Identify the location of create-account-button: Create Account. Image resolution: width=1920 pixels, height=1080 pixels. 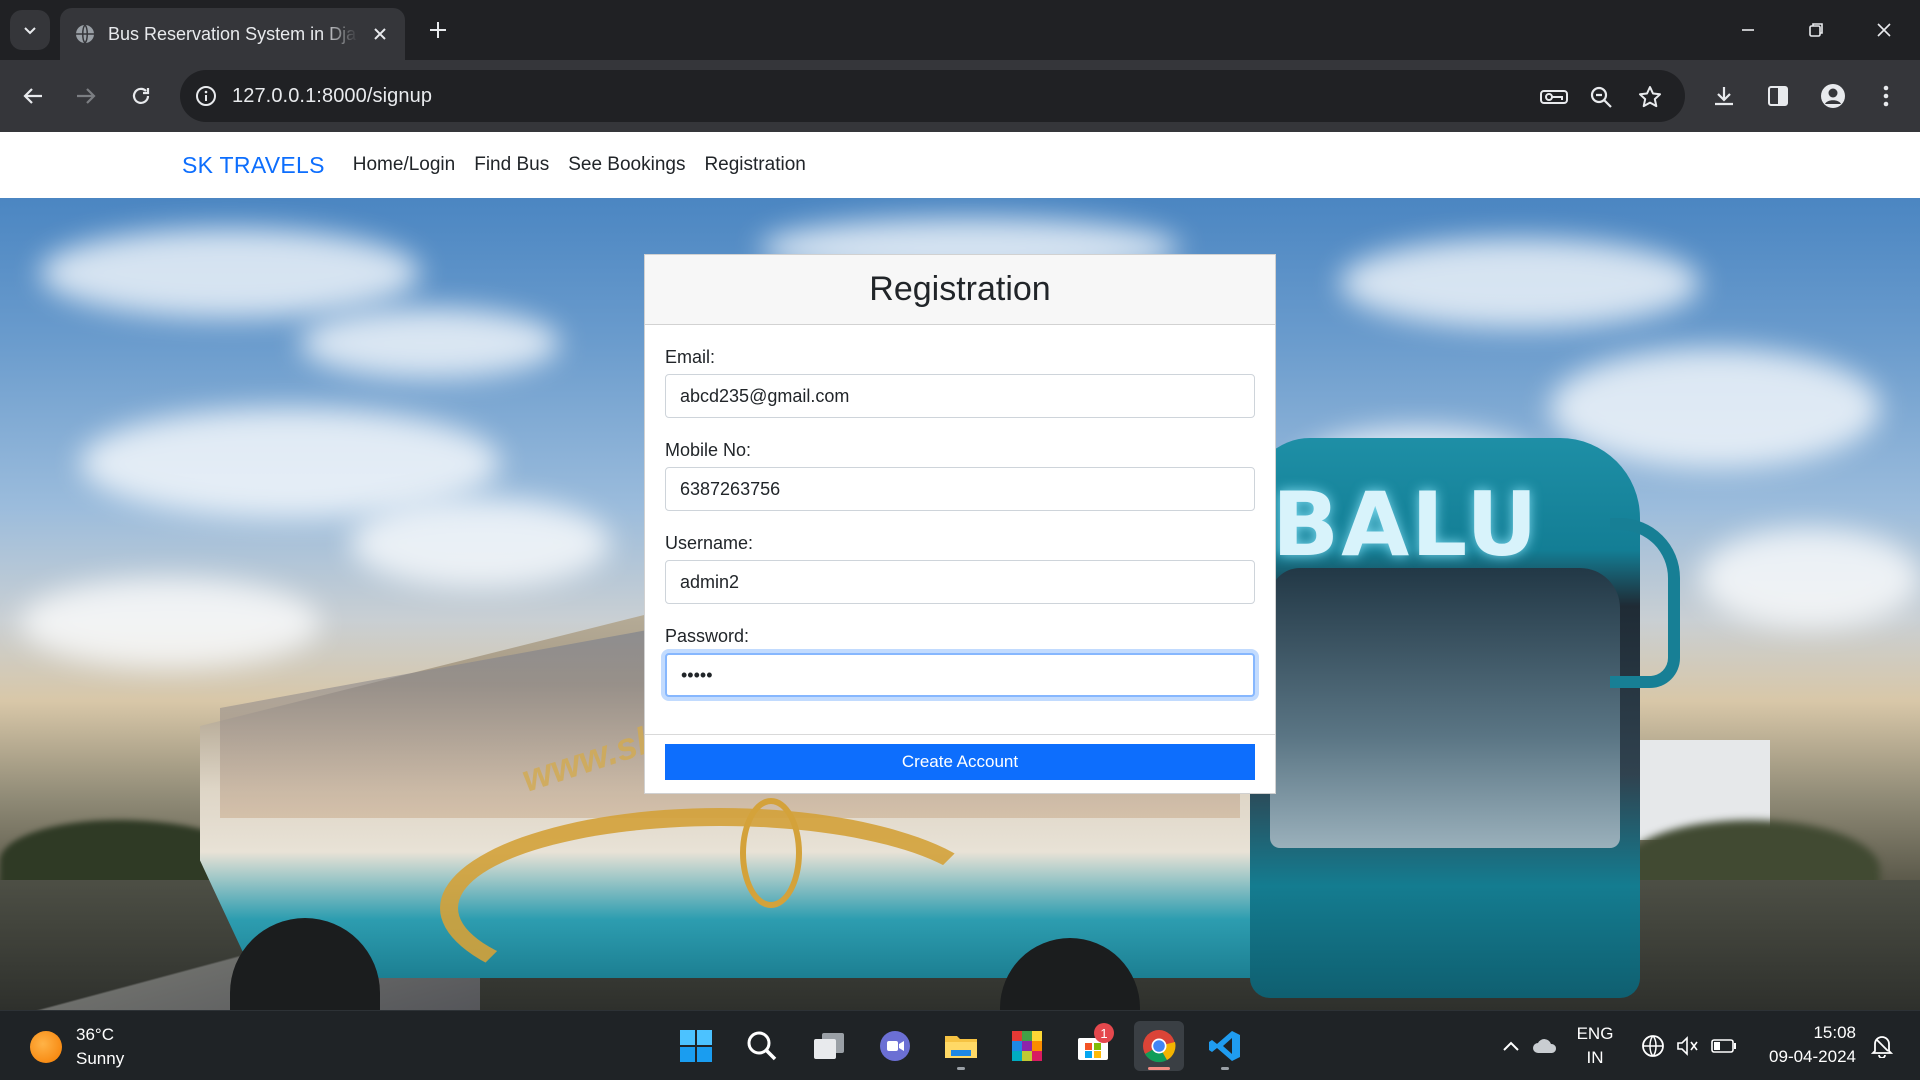
(960, 762).